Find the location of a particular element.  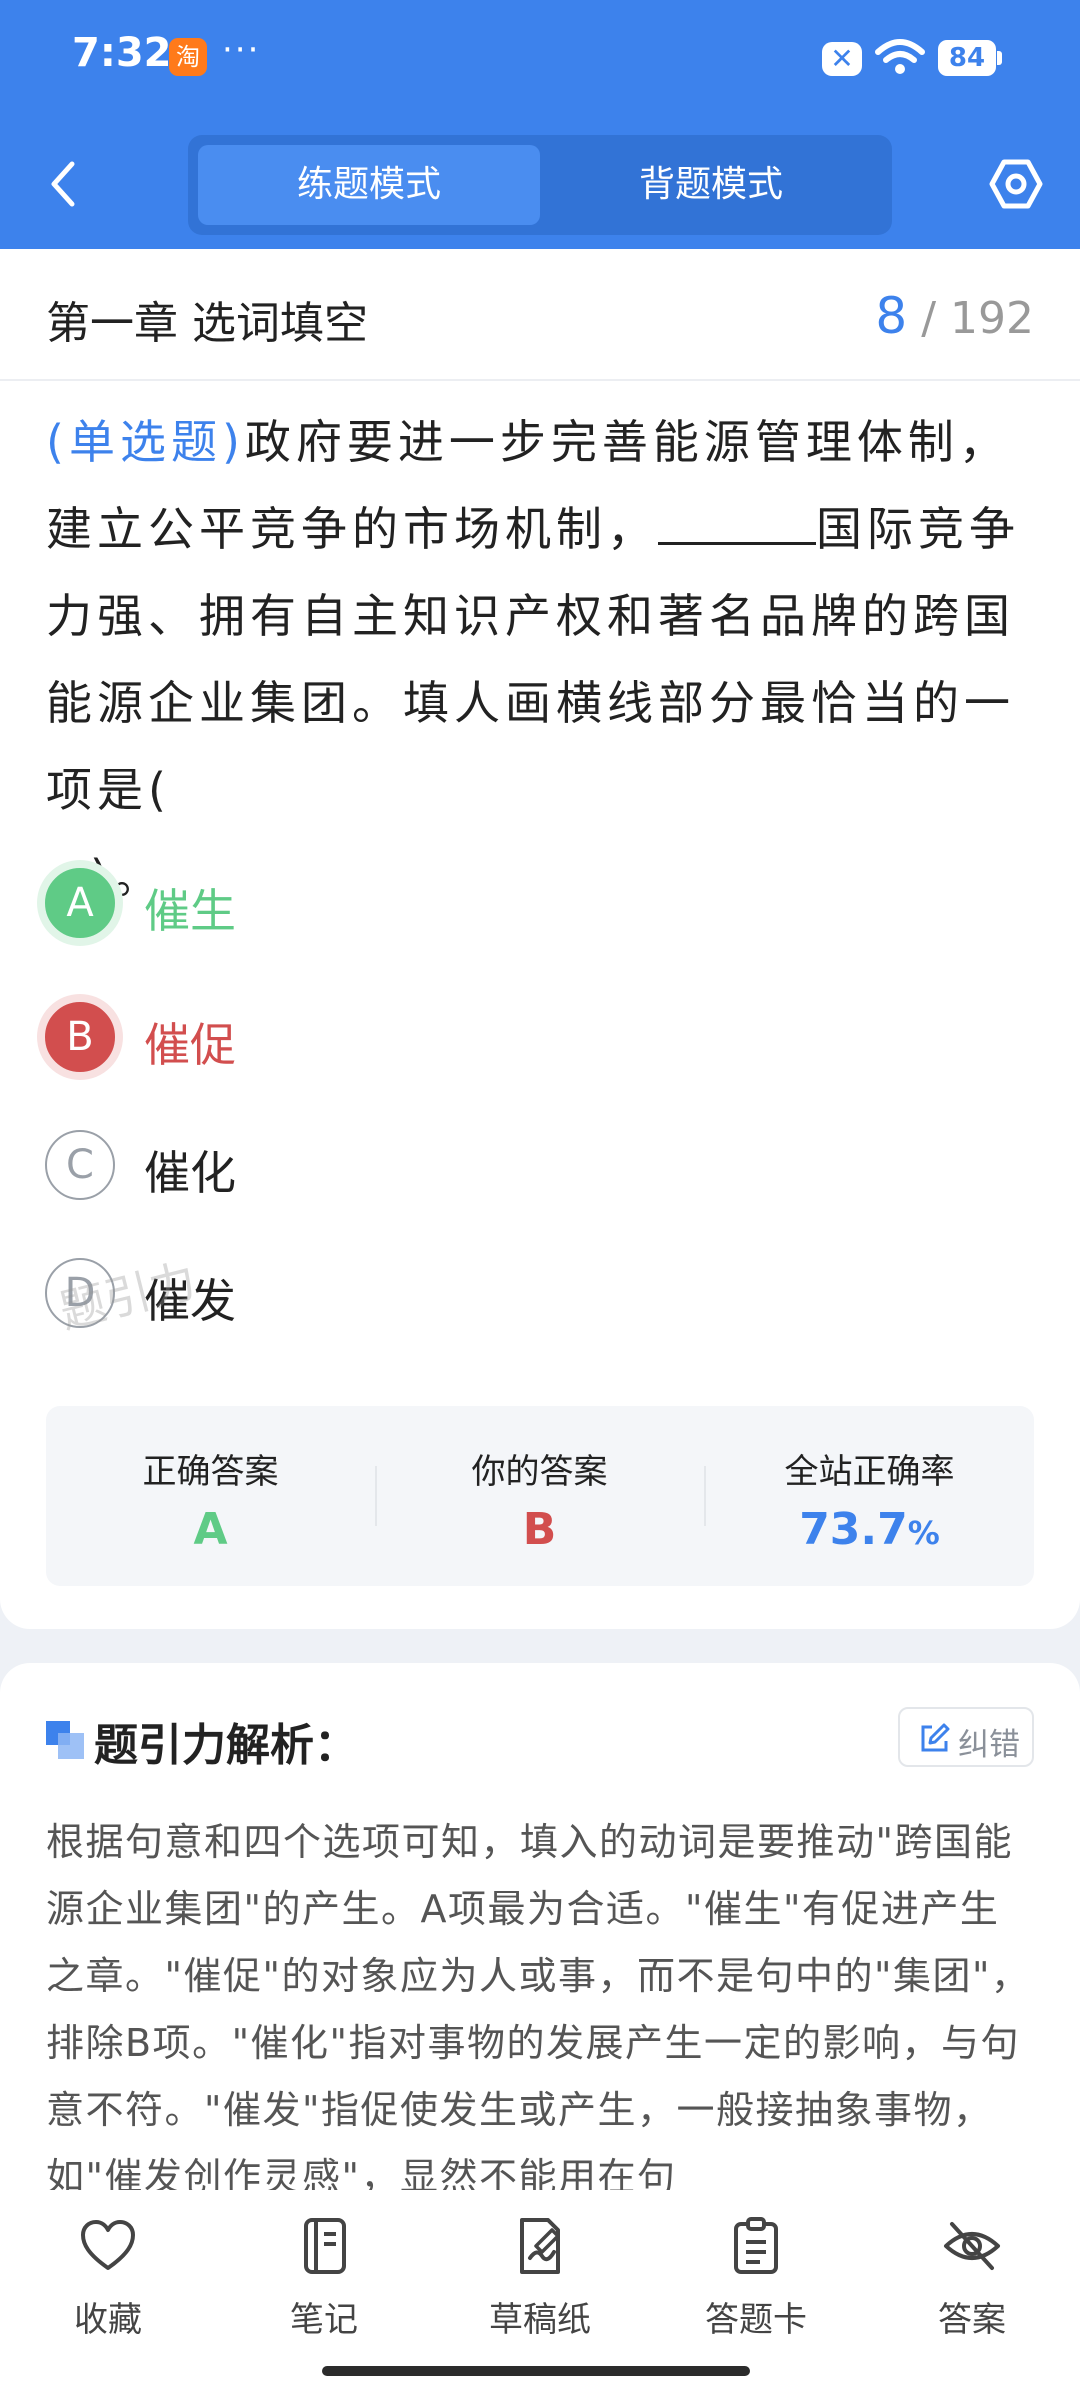

correct-answer-block: 正确答案 A is located at coordinates (210, 1496).